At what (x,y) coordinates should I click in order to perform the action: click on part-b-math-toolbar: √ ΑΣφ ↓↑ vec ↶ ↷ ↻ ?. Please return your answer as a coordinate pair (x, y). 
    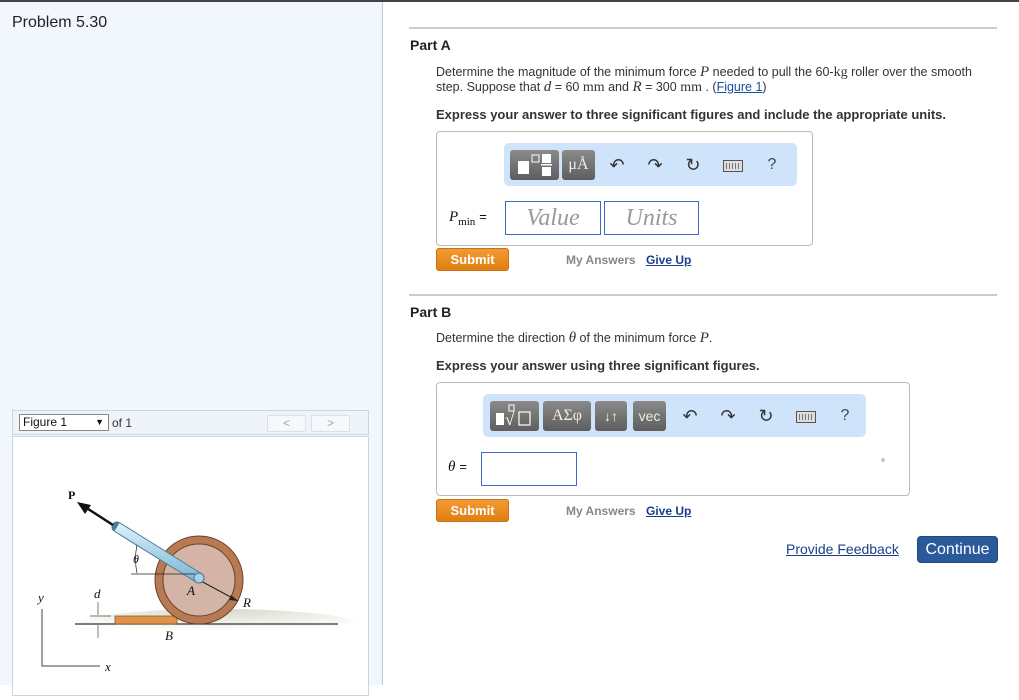
    Looking at the image, I should click on (674, 415).